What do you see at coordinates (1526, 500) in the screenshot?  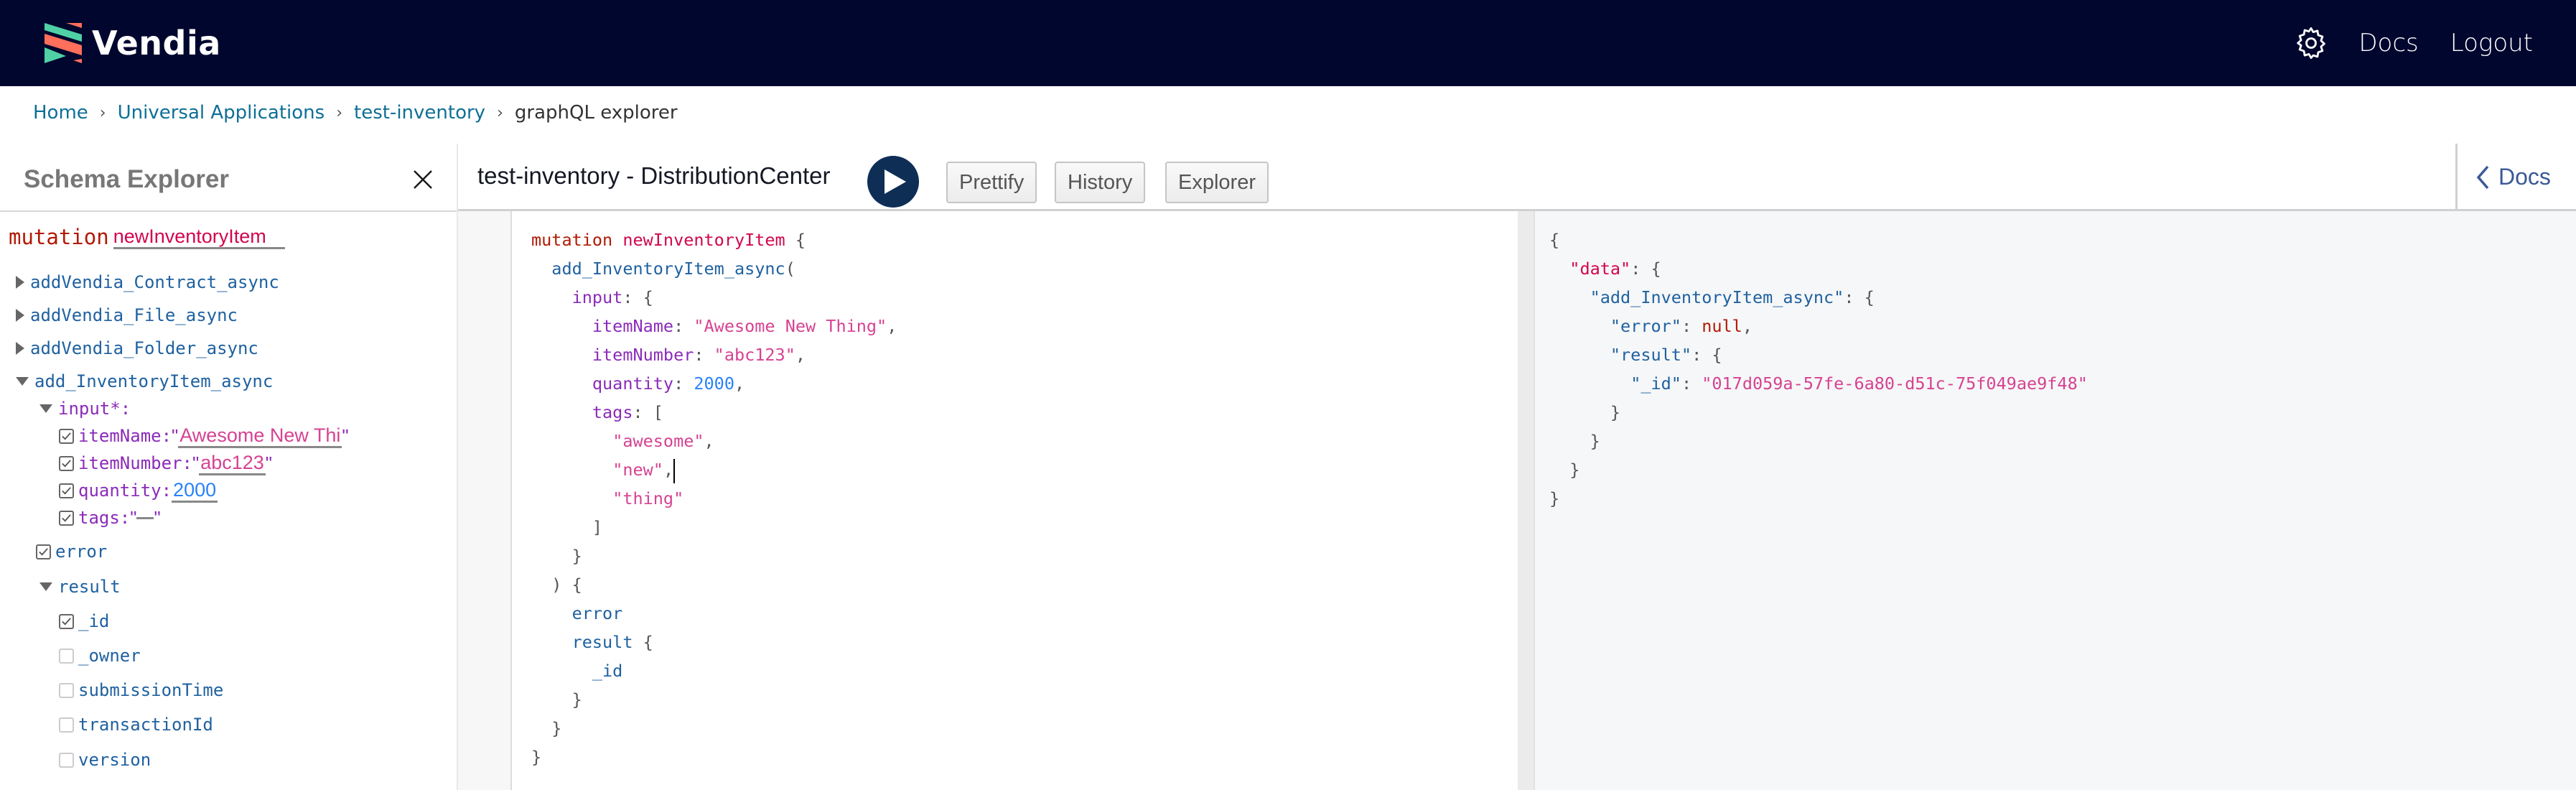 I see `pane-resize-handle` at bounding box center [1526, 500].